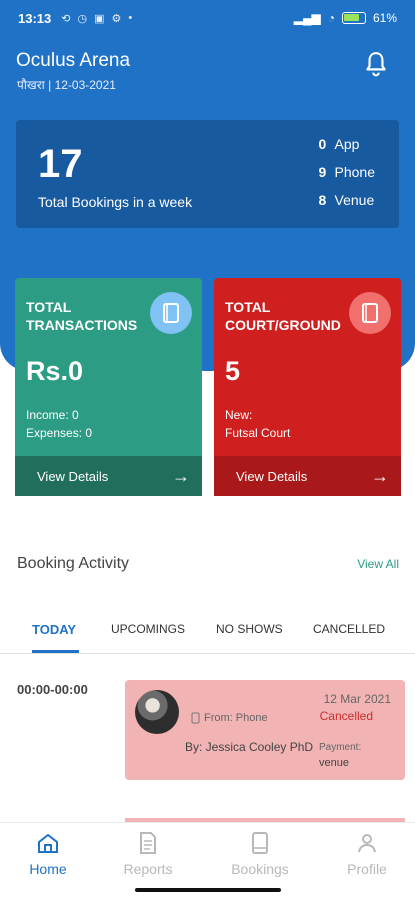  Describe the element at coordinates (207, 636) in the screenshot. I see `booking-tabs: TODAY UPCOMINGS NO SHOWS CANCELLED` at that location.